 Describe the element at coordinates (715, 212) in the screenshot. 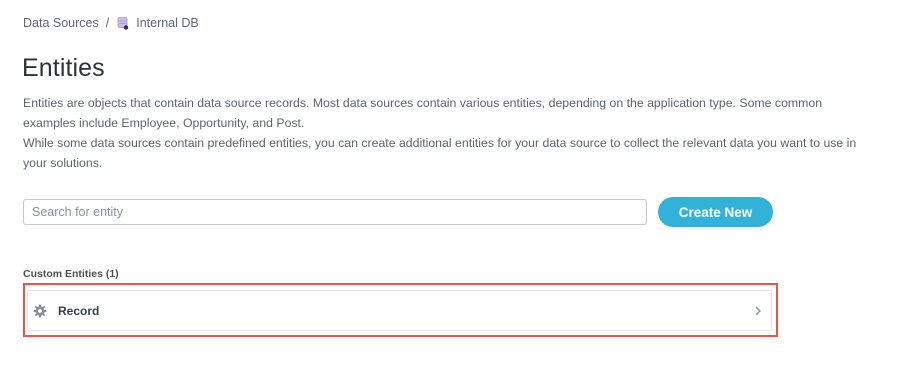

I see `create-new-button: Create New` at that location.